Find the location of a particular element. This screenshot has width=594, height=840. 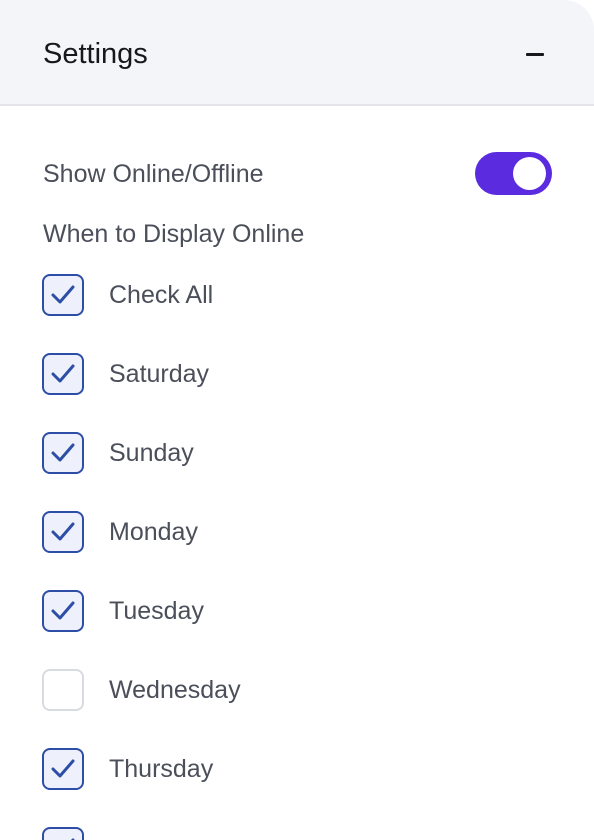

checkbox-label: Wednesday is located at coordinates (175, 690).